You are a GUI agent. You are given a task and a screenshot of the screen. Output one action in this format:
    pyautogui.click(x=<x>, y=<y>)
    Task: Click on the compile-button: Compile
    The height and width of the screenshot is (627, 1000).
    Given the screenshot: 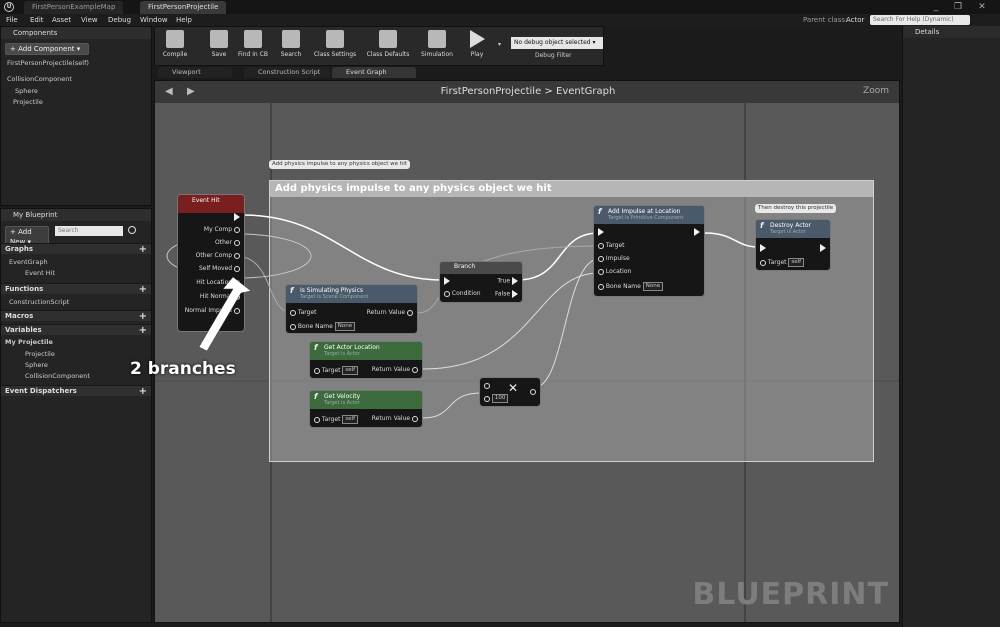 What is the action you would take?
    pyautogui.click(x=175, y=47)
    